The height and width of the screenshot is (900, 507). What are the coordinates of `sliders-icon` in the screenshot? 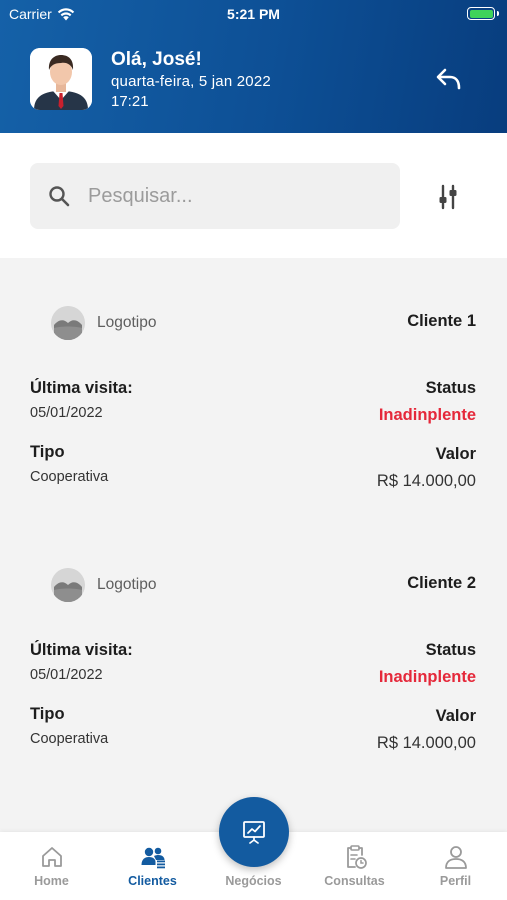 It's located at (448, 197).